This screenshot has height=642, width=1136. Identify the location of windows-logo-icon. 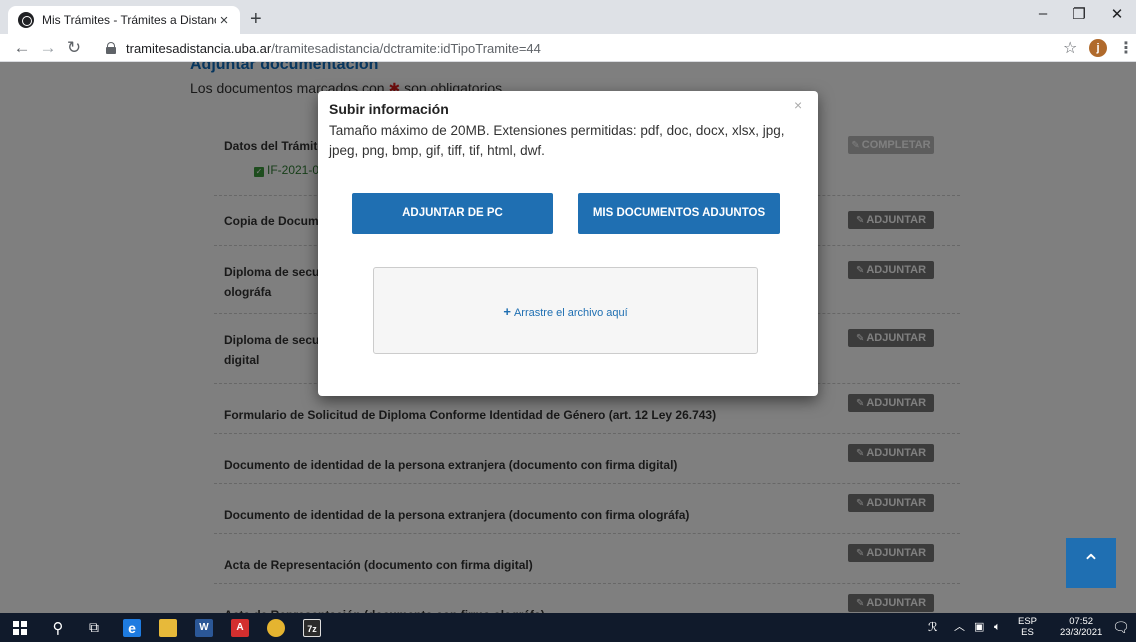
(20, 627).